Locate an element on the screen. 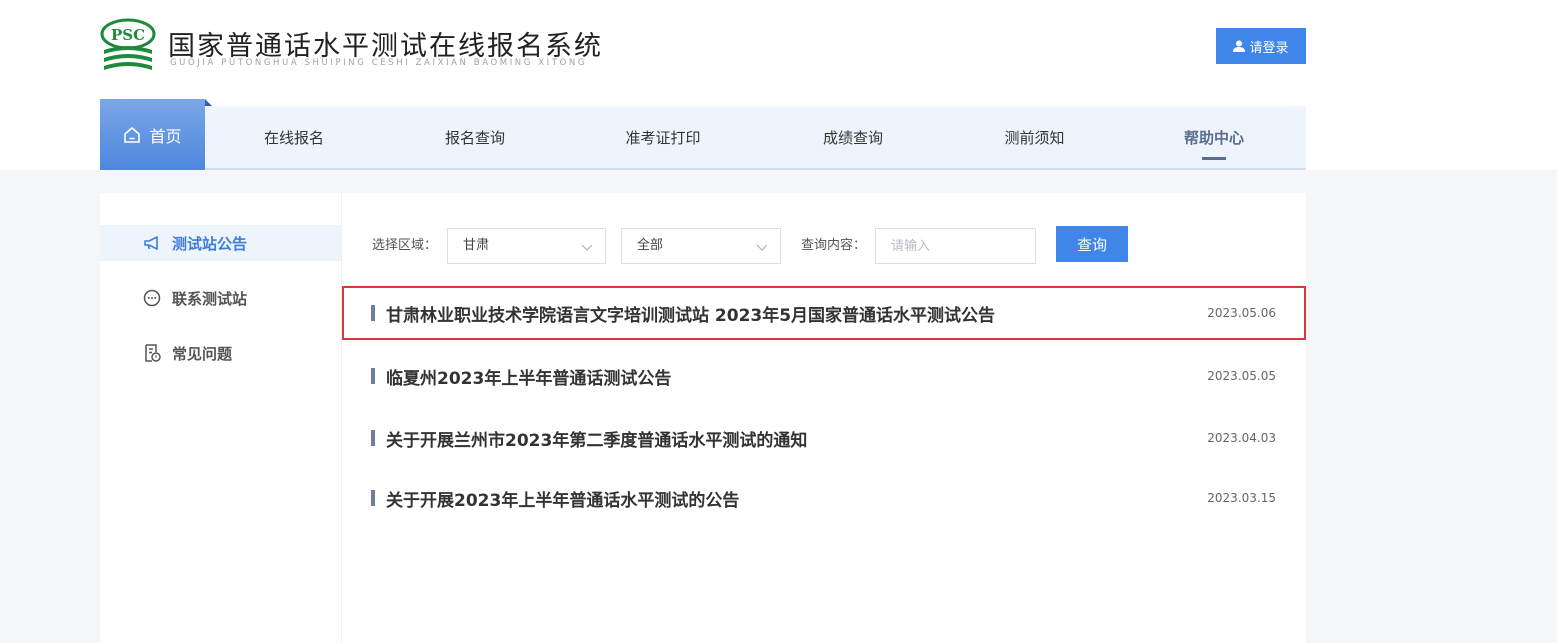 Image resolution: width=1557 pixels, height=643 pixels. megaphone-icon is located at coordinates (151, 243).